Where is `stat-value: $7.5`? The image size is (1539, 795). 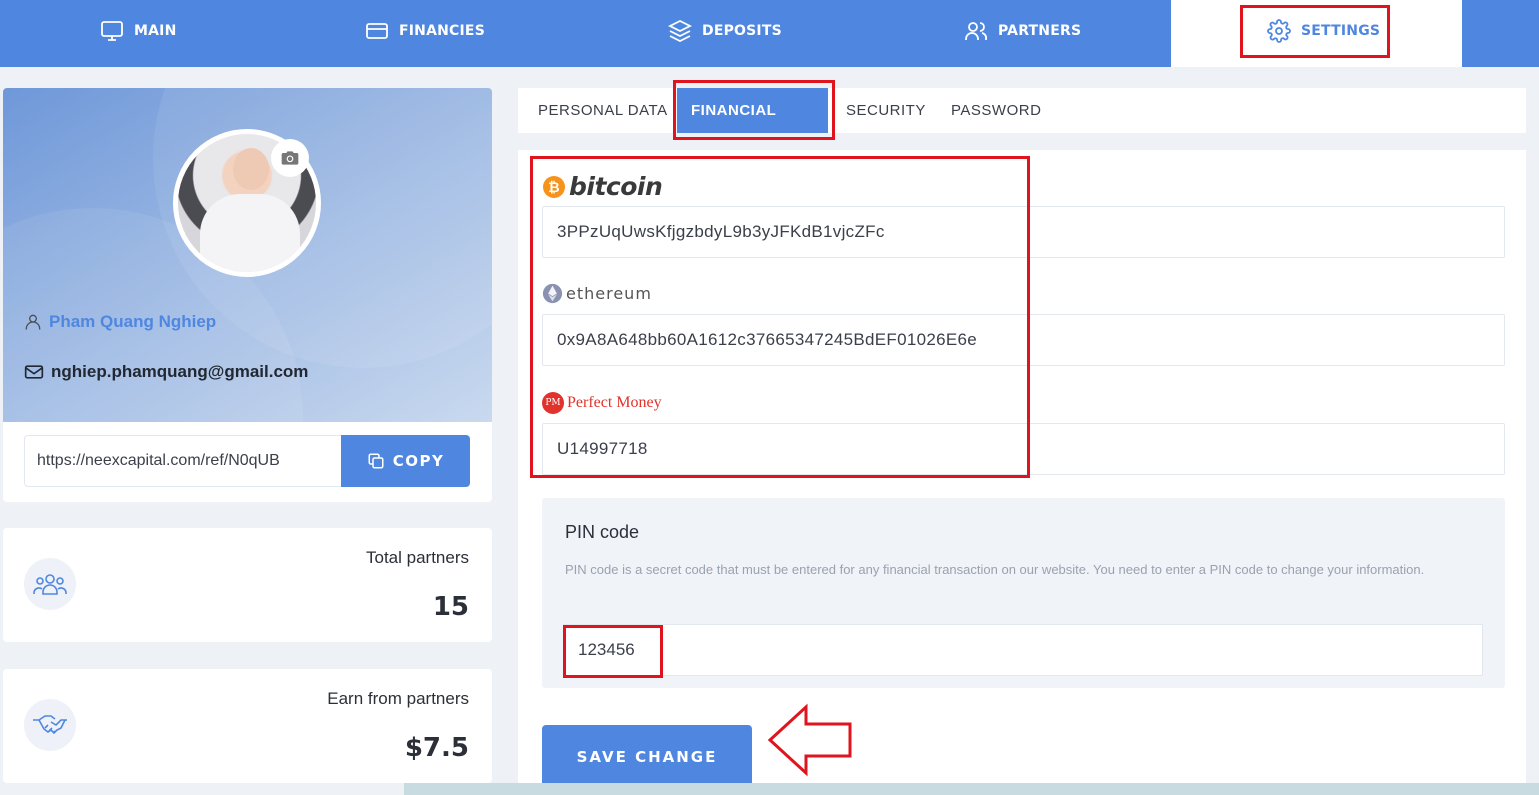
stat-value: $7.5 is located at coordinates (436, 748).